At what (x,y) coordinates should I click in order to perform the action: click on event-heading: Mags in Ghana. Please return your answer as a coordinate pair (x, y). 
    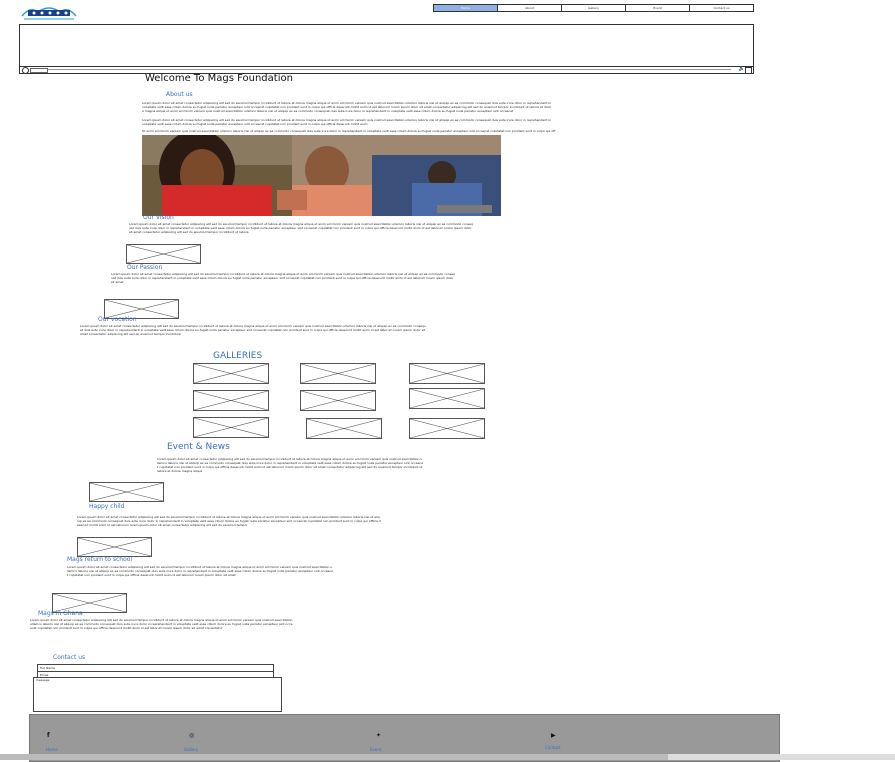
    Looking at the image, I should click on (60, 613).